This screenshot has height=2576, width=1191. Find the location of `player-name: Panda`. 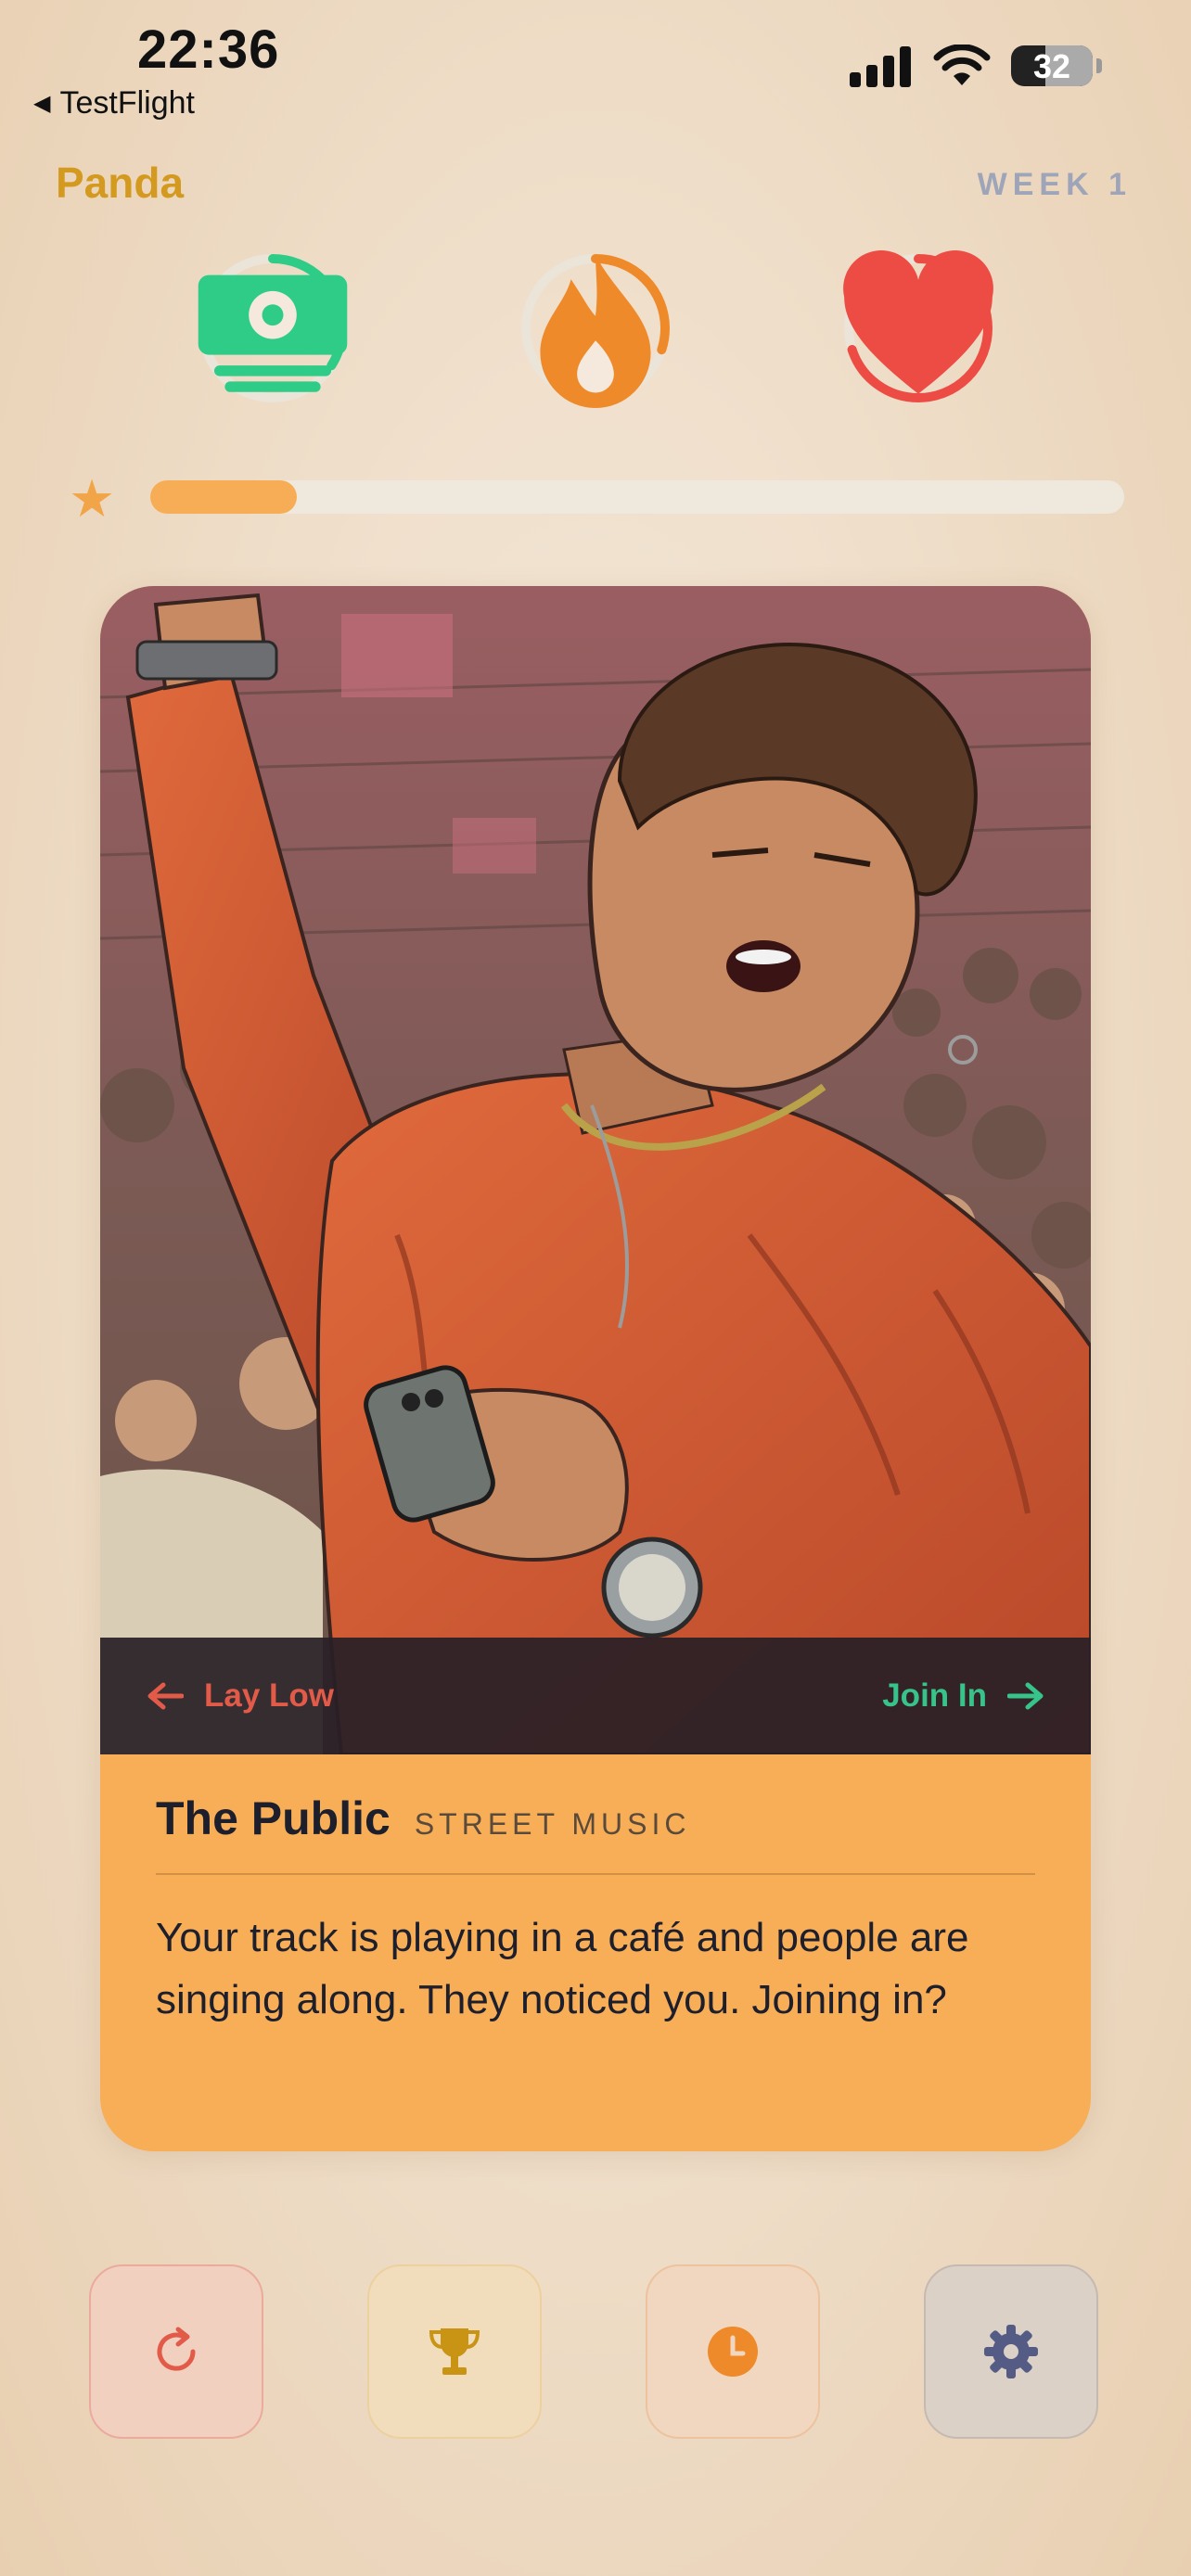

player-name: Panda is located at coordinates (121, 183).